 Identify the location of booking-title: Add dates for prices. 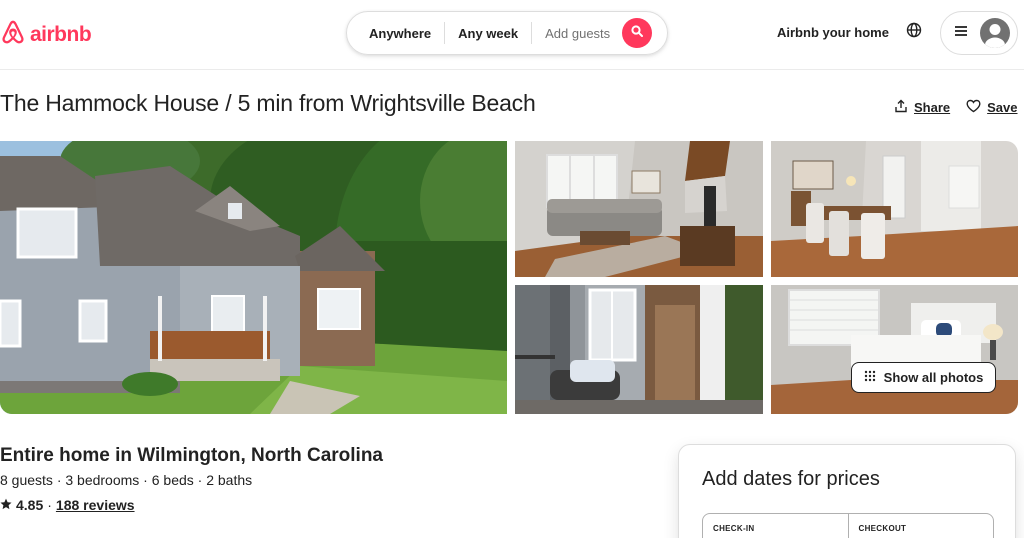
(791, 479).